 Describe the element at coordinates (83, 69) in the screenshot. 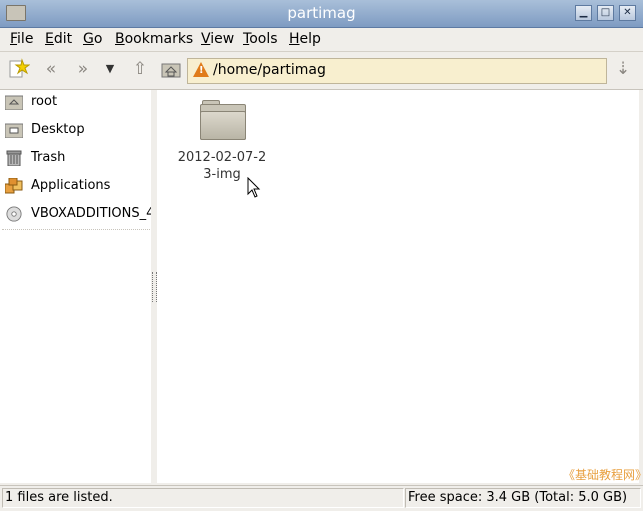

I see `forward-icon: »` at that location.